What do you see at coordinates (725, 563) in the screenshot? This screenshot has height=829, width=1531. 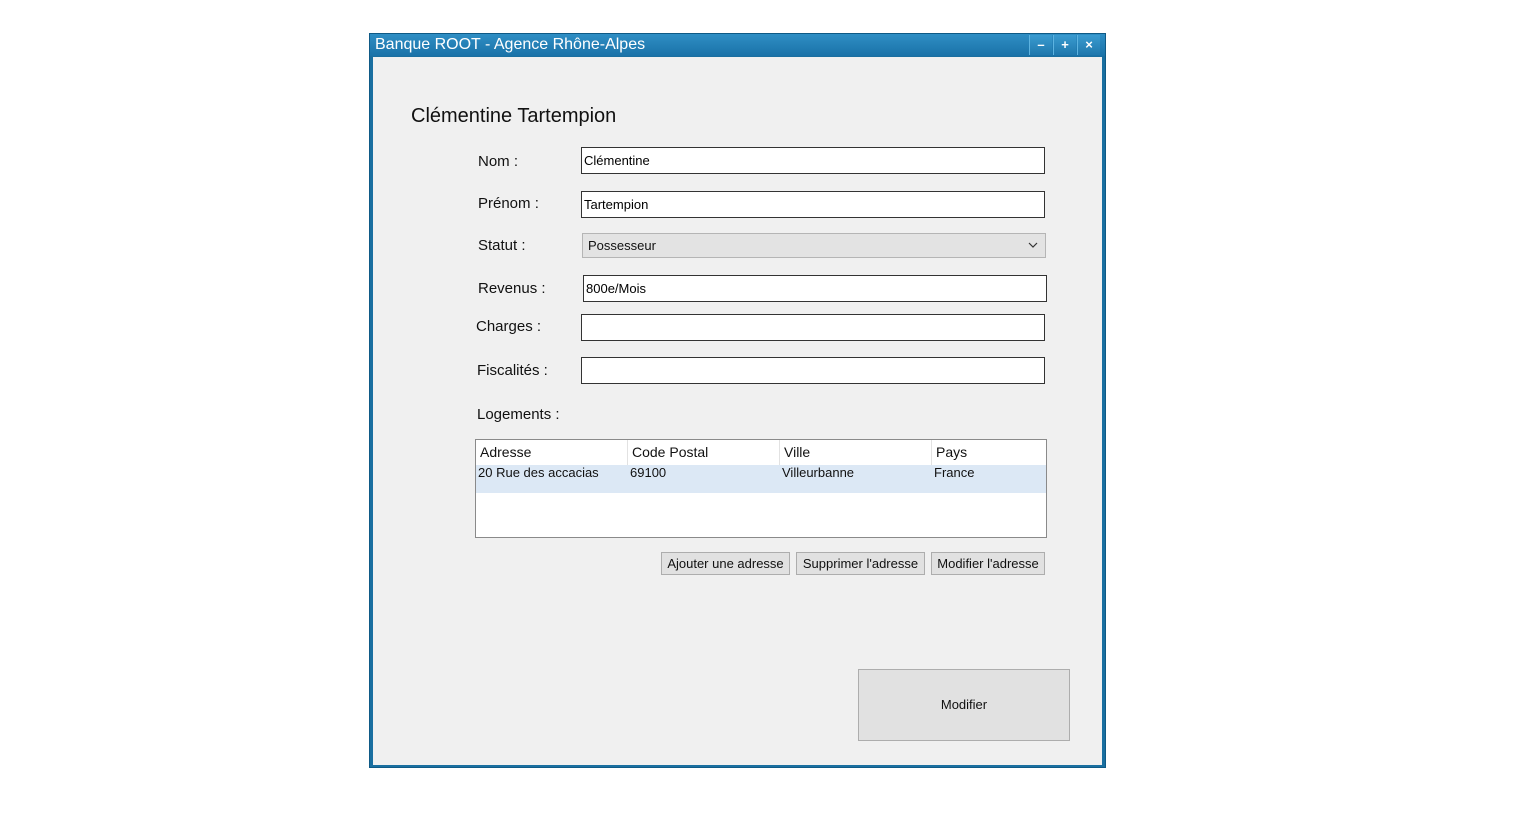 I see `add-address-button: Ajouter une adresse` at bounding box center [725, 563].